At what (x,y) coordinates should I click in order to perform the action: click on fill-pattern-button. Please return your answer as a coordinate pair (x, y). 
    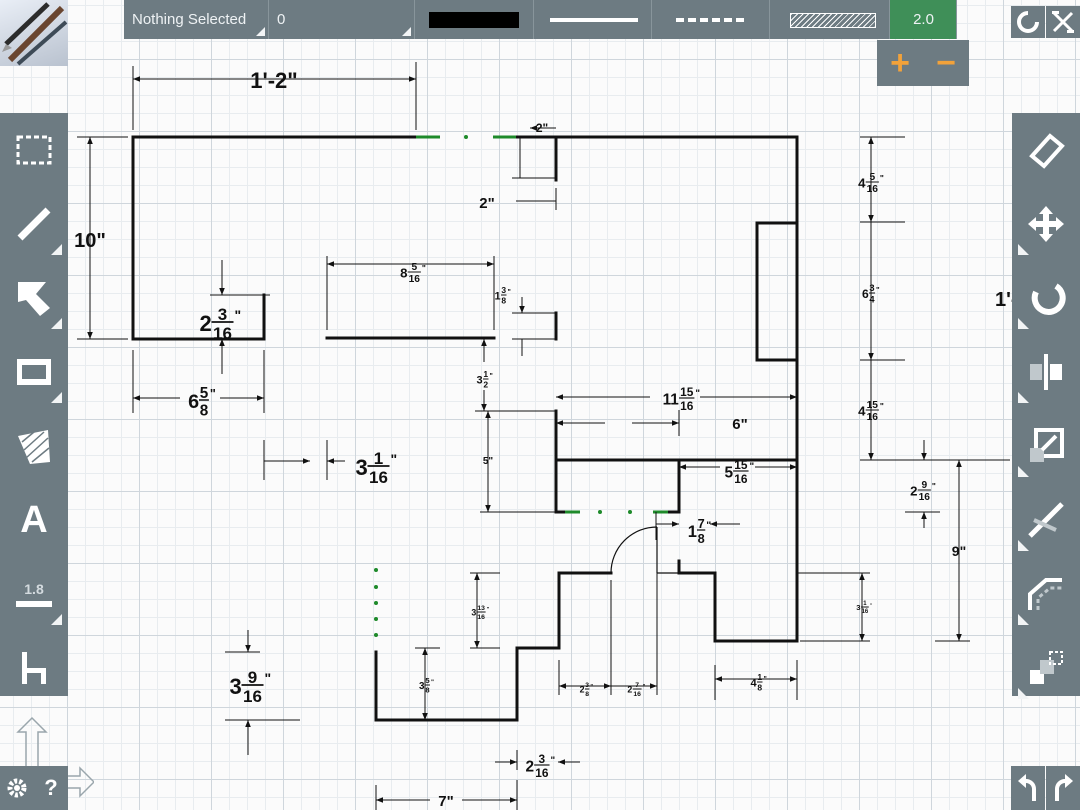
    Looking at the image, I should click on (830, 19).